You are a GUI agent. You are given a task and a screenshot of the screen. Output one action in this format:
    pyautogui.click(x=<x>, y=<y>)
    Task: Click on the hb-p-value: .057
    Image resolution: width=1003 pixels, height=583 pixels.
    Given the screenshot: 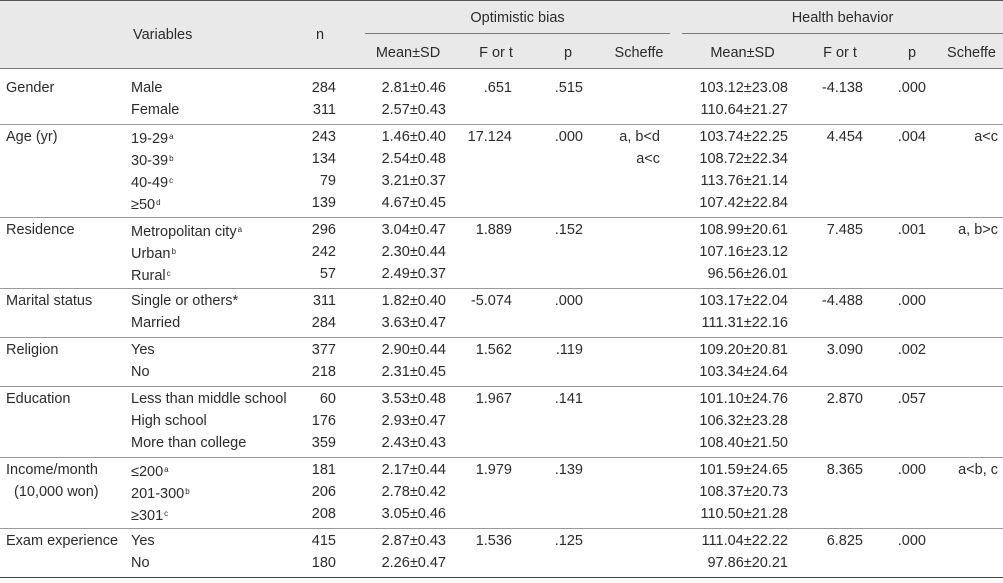 What is the action you would take?
    pyautogui.click(x=911, y=399)
    